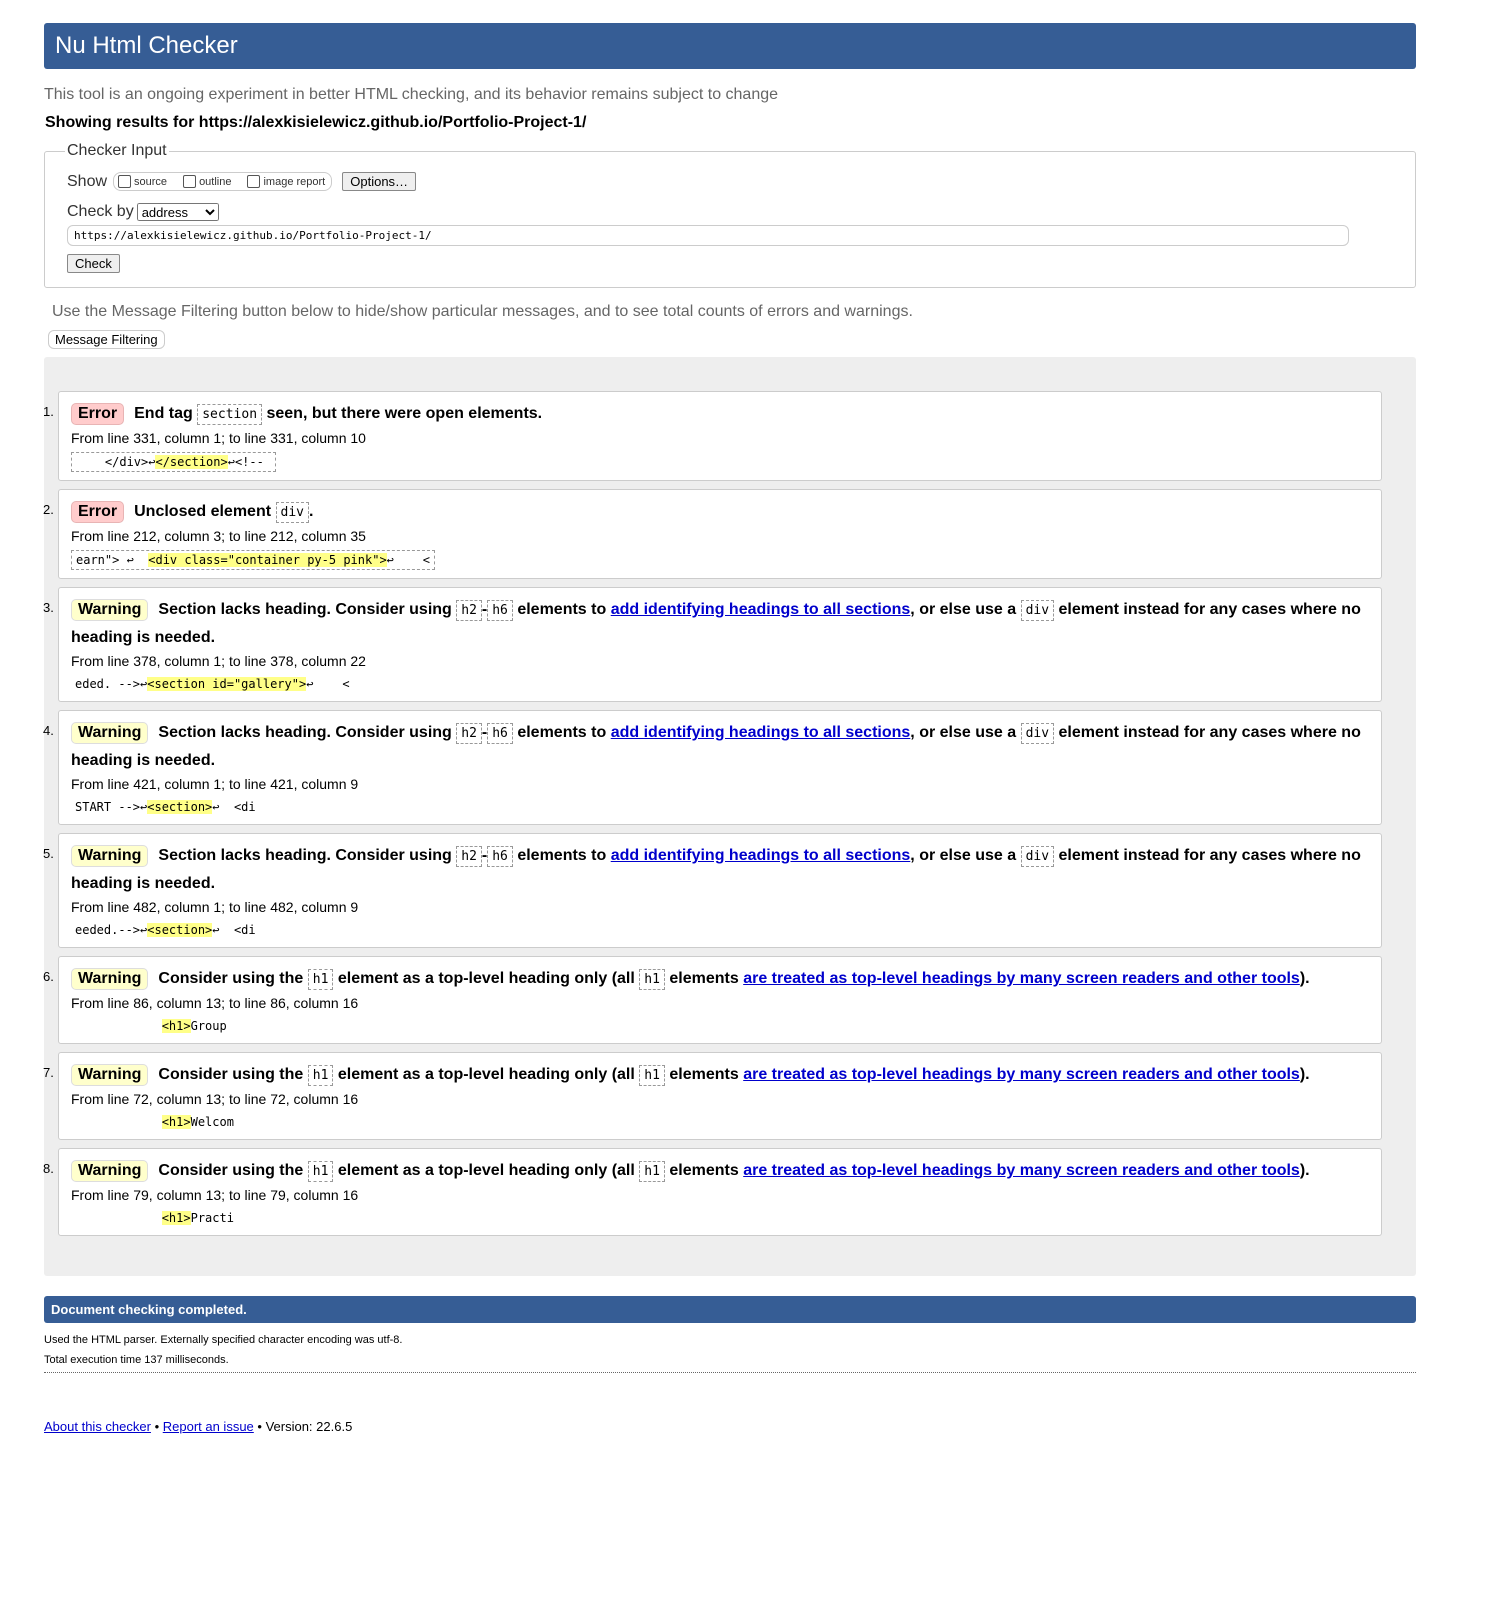 The image size is (1508, 1620). I want to click on check-by-select: address, so click(177, 212).